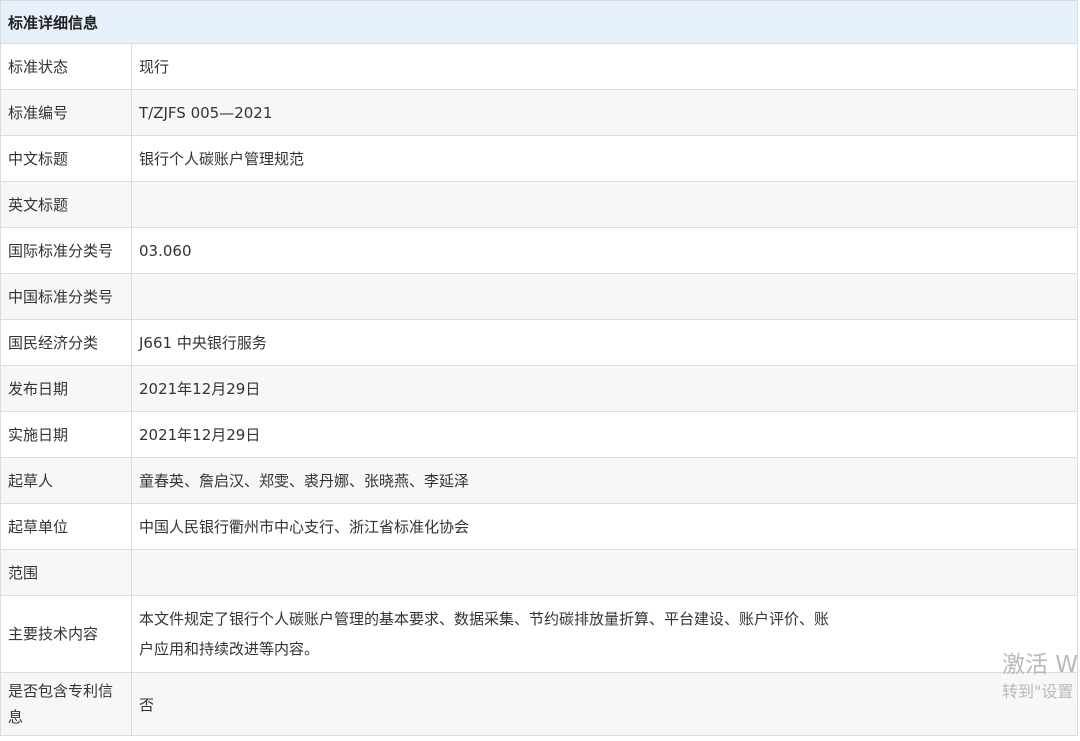 This screenshot has height=741, width=1080. Describe the element at coordinates (66, 296) in the screenshot. I see `row-label: 中国标准分类号` at that location.